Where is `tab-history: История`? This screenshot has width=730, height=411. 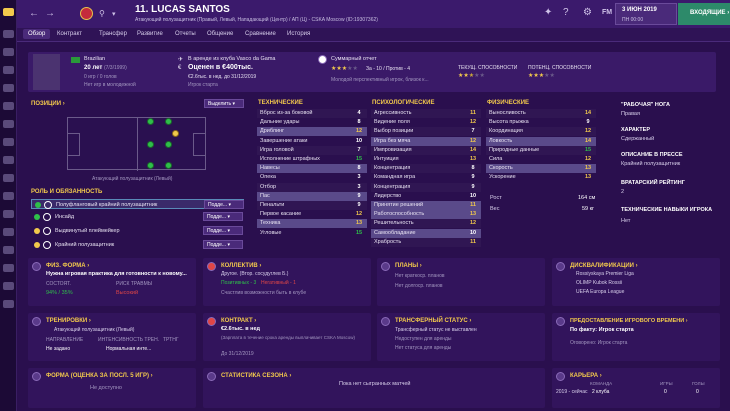 tab-history: История is located at coordinates (298, 34).